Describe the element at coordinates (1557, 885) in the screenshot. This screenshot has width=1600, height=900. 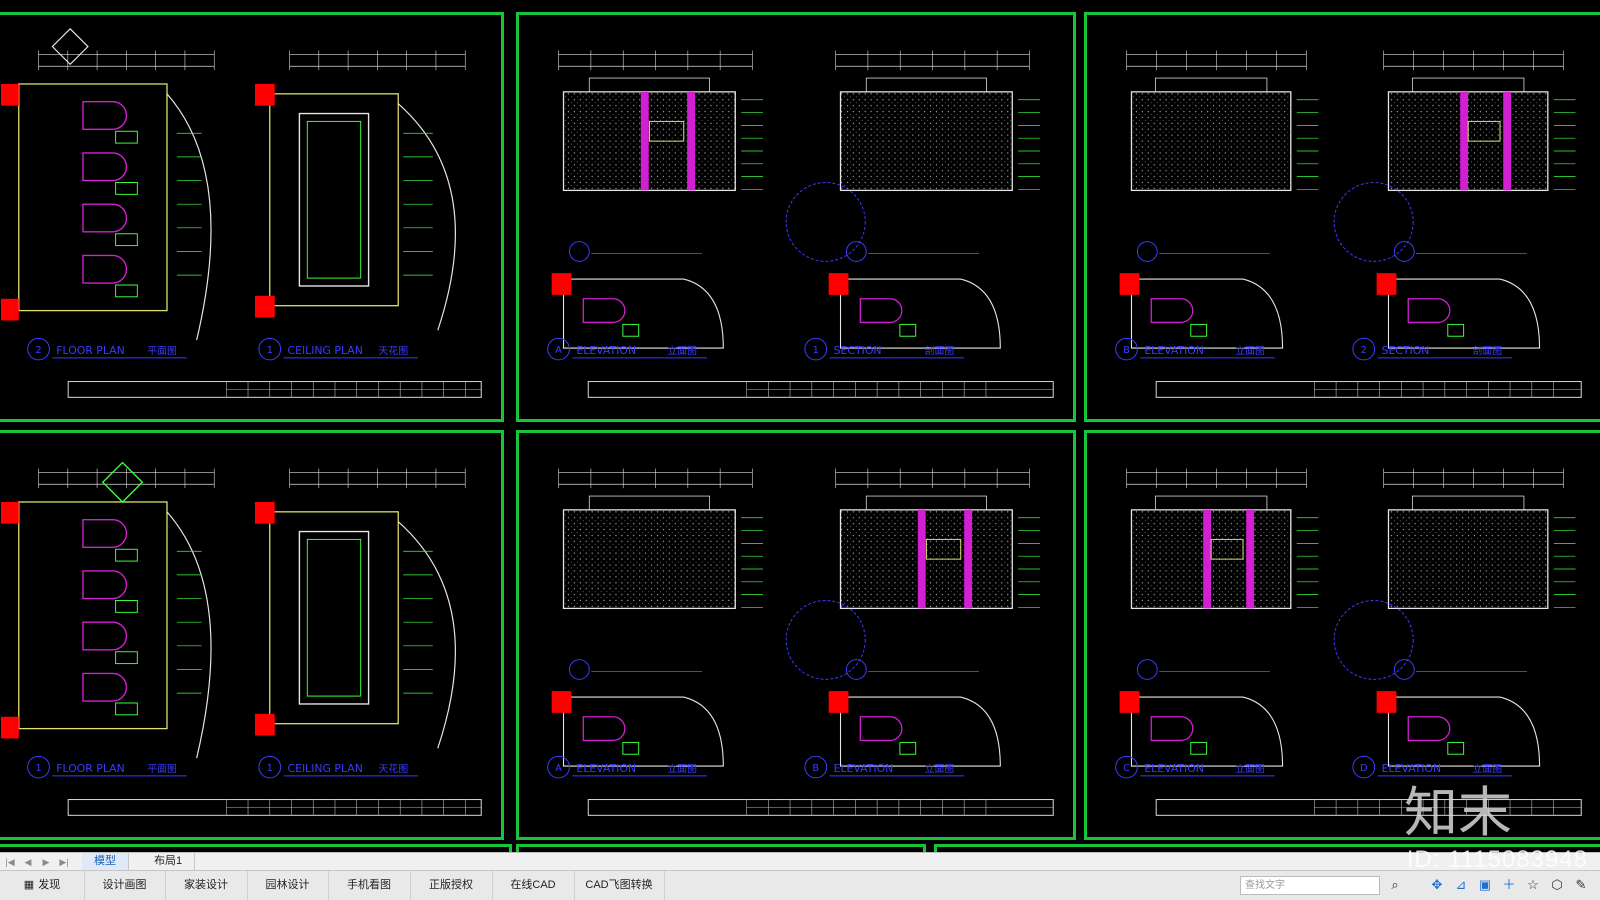
I see `cube-icon: ⬡` at that location.